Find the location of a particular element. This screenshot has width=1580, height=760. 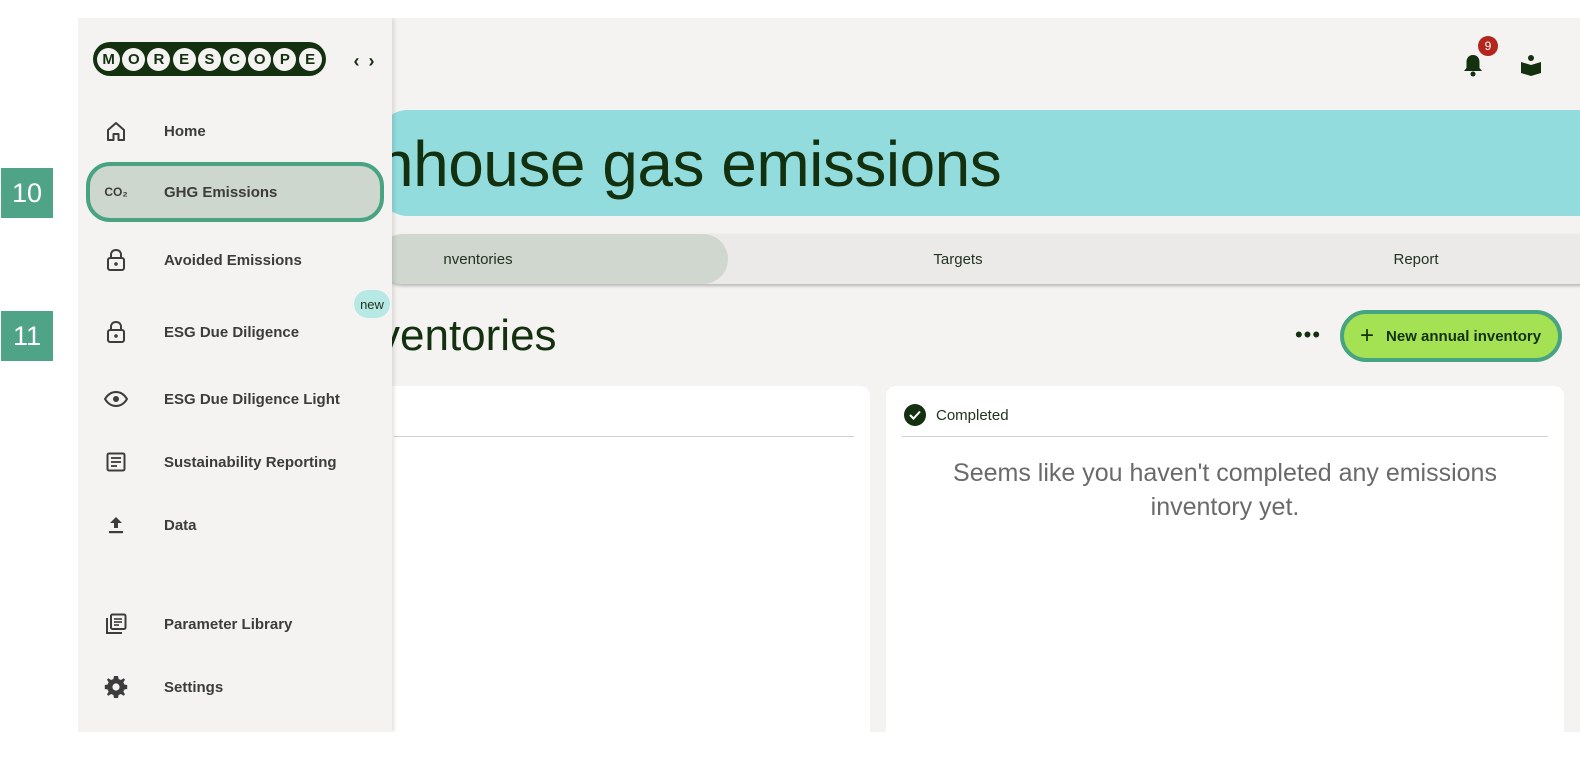

sidebar-item-label: ESG Due Diligence is located at coordinates (232, 332).